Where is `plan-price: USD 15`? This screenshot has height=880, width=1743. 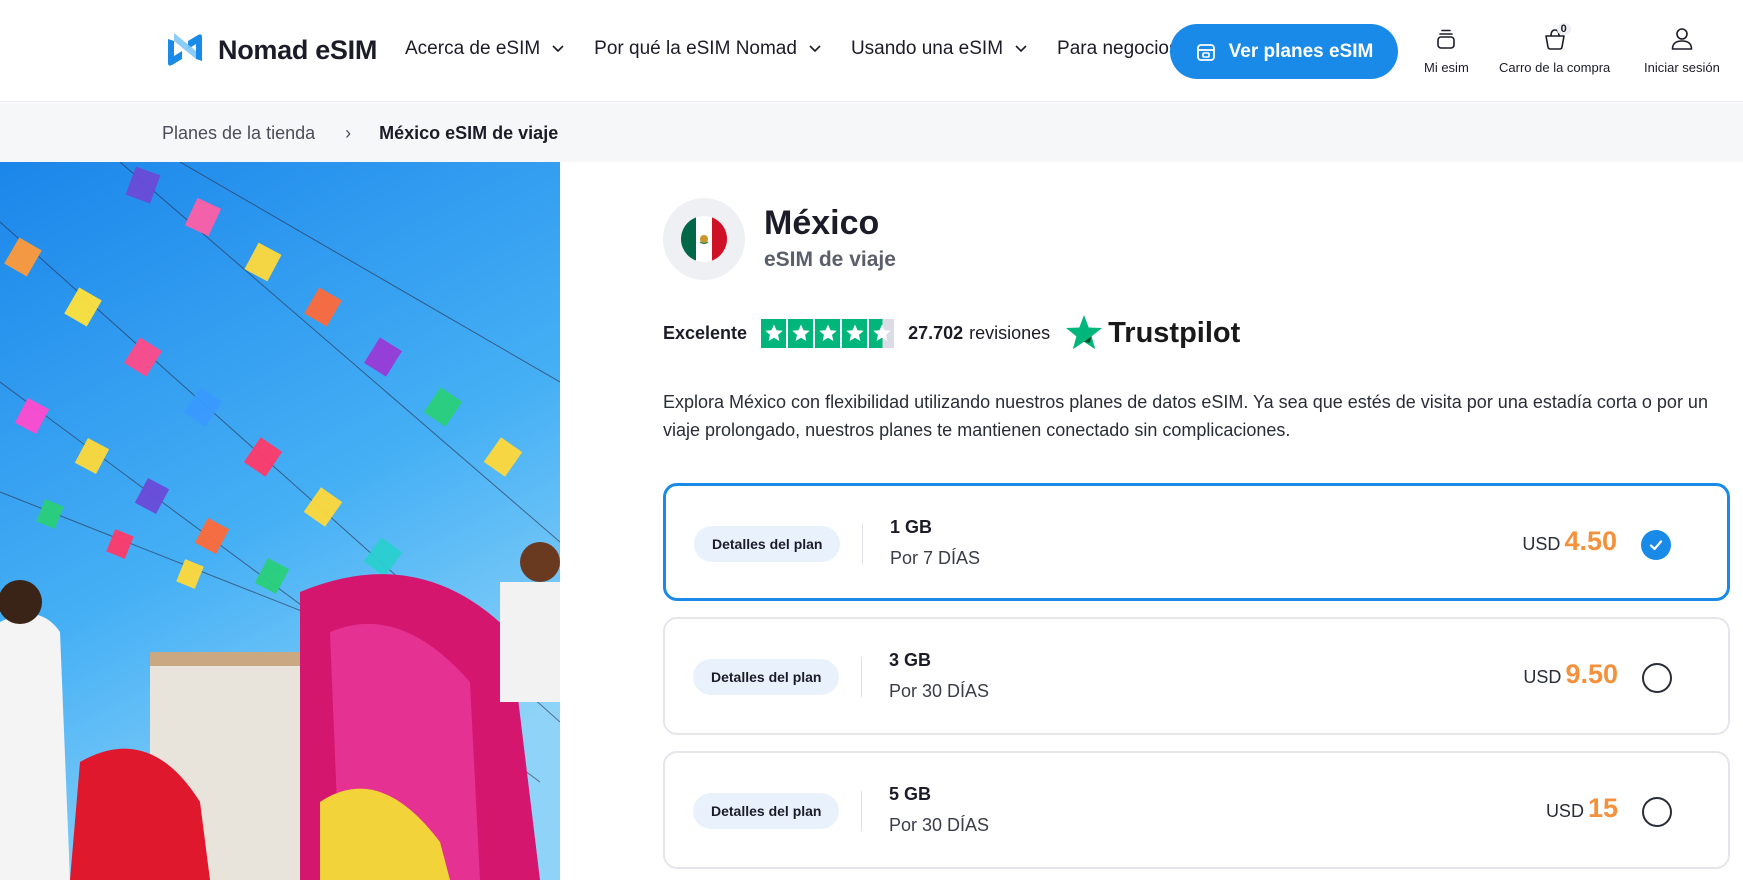
plan-price: USD 15 is located at coordinates (1582, 808).